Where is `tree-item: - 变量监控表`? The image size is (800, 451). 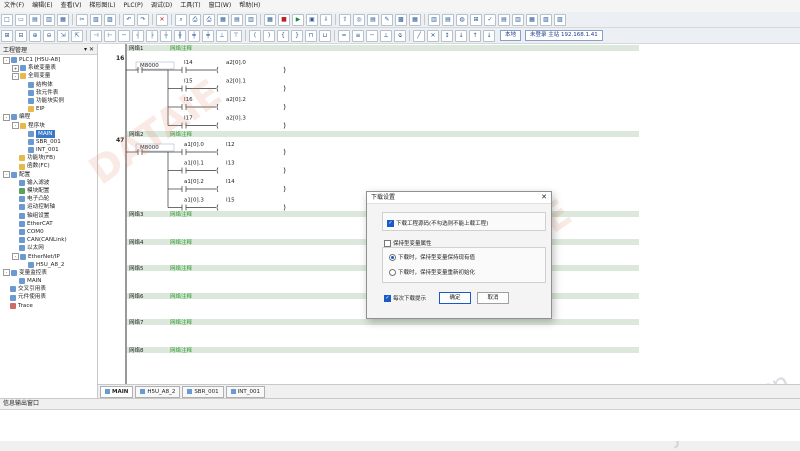
tree-item: - 变量监控表 is located at coordinates (48, 273).